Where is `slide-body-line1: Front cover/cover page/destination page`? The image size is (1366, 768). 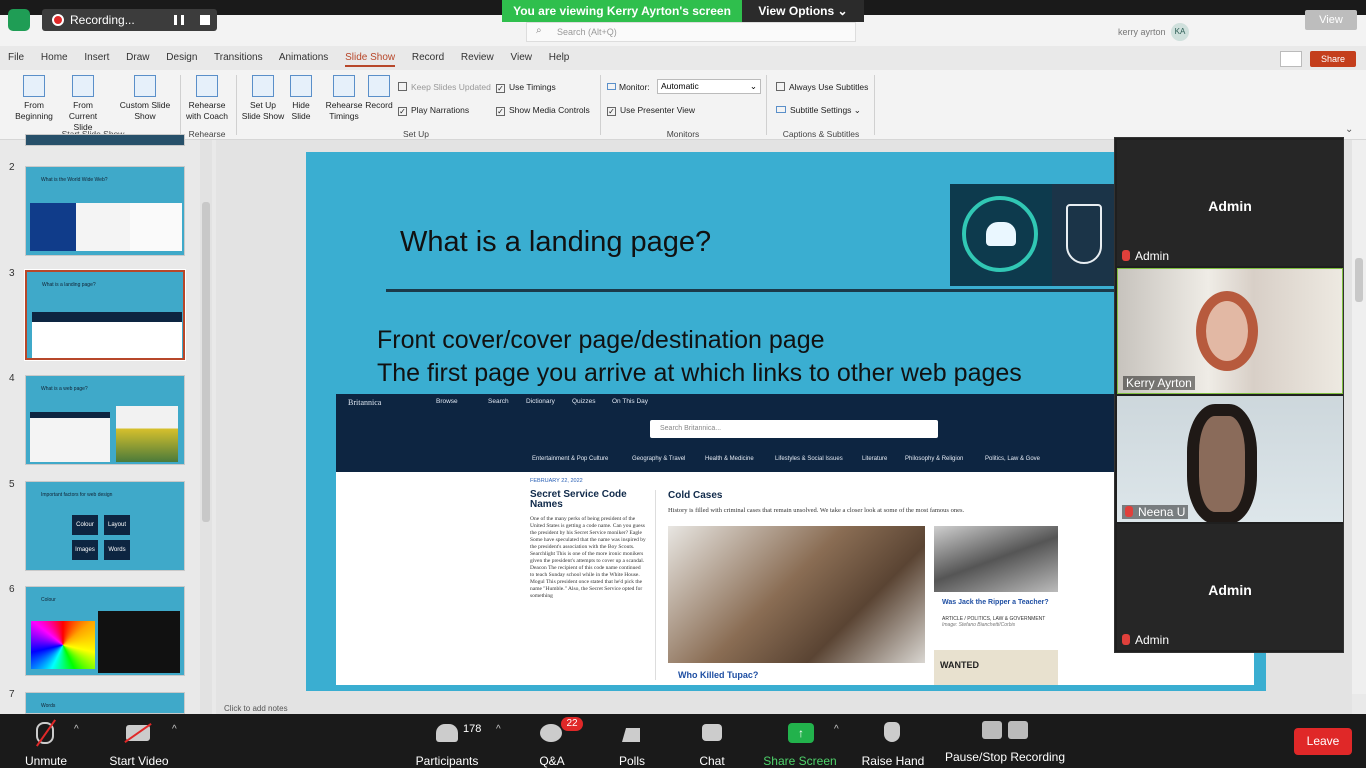 slide-body-line1: Front cover/cover page/destination page is located at coordinates (601, 340).